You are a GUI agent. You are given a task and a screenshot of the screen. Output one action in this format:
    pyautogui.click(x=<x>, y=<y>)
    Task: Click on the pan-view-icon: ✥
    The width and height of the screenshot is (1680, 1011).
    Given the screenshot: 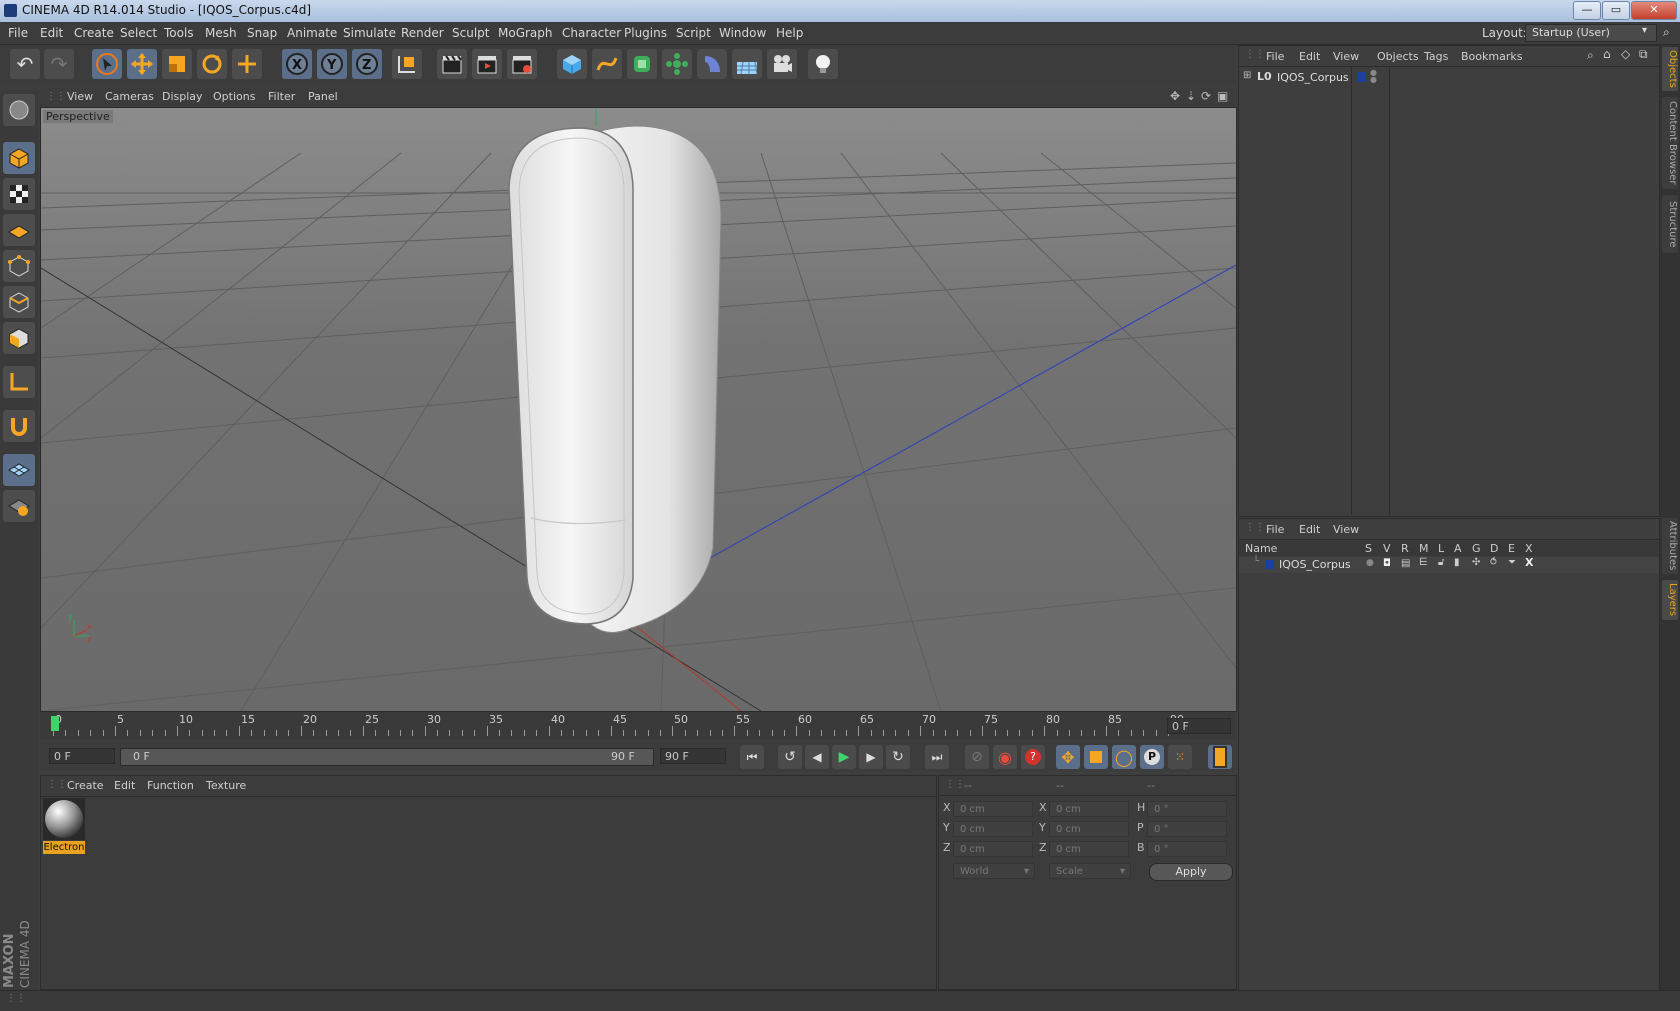 What is the action you would take?
    pyautogui.click(x=1175, y=96)
    